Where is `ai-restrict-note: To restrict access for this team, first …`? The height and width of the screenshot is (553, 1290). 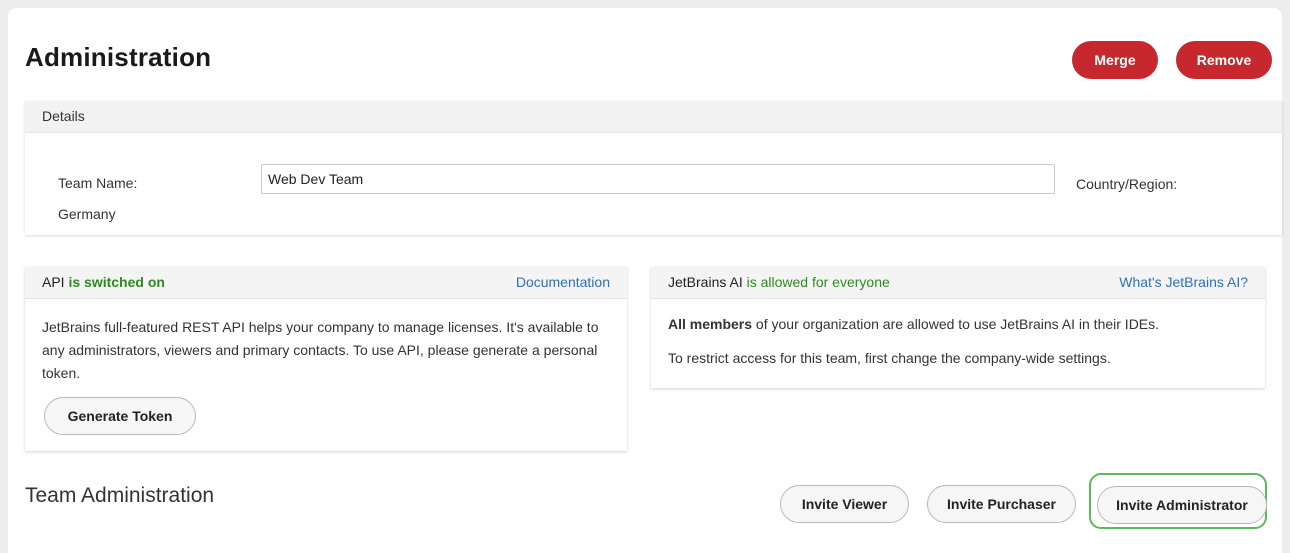
ai-restrict-note: To restrict access for this team, first … is located at coordinates (889, 358).